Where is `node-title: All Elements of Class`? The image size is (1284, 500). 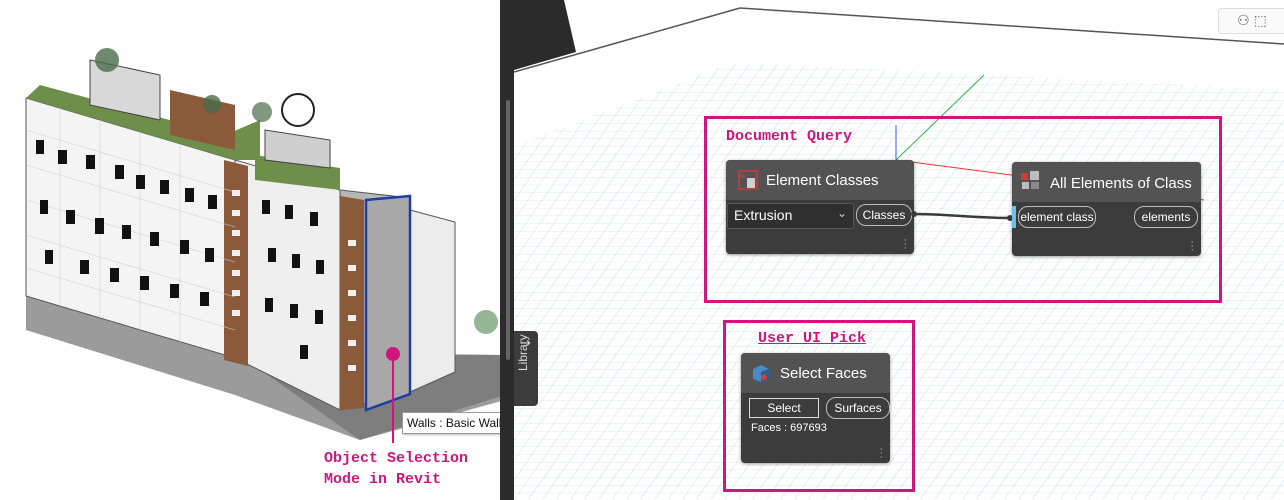 node-title: All Elements of Class is located at coordinates (1121, 183).